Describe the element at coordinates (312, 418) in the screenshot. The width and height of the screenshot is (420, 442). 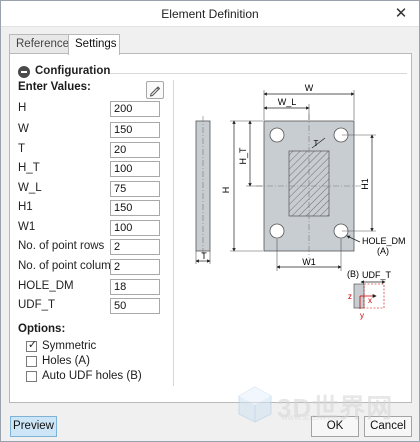
I see `watermark-subtext: WWW.3DSJW.COM` at that location.